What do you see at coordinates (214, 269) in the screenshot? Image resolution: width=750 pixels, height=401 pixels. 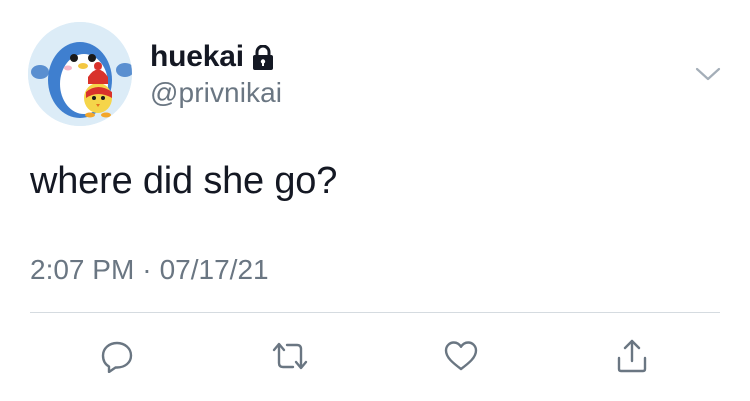 I see `tweet-date: 07/17/21` at bounding box center [214, 269].